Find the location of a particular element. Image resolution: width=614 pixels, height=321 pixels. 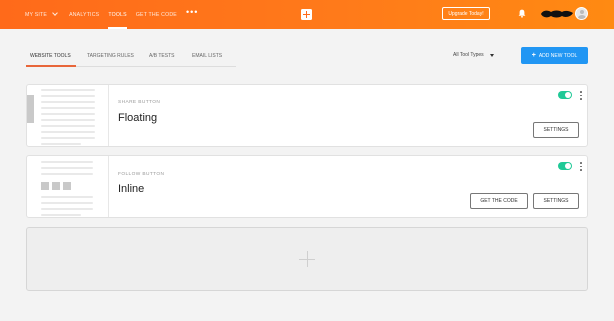

tool-name: Inline is located at coordinates (131, 189).